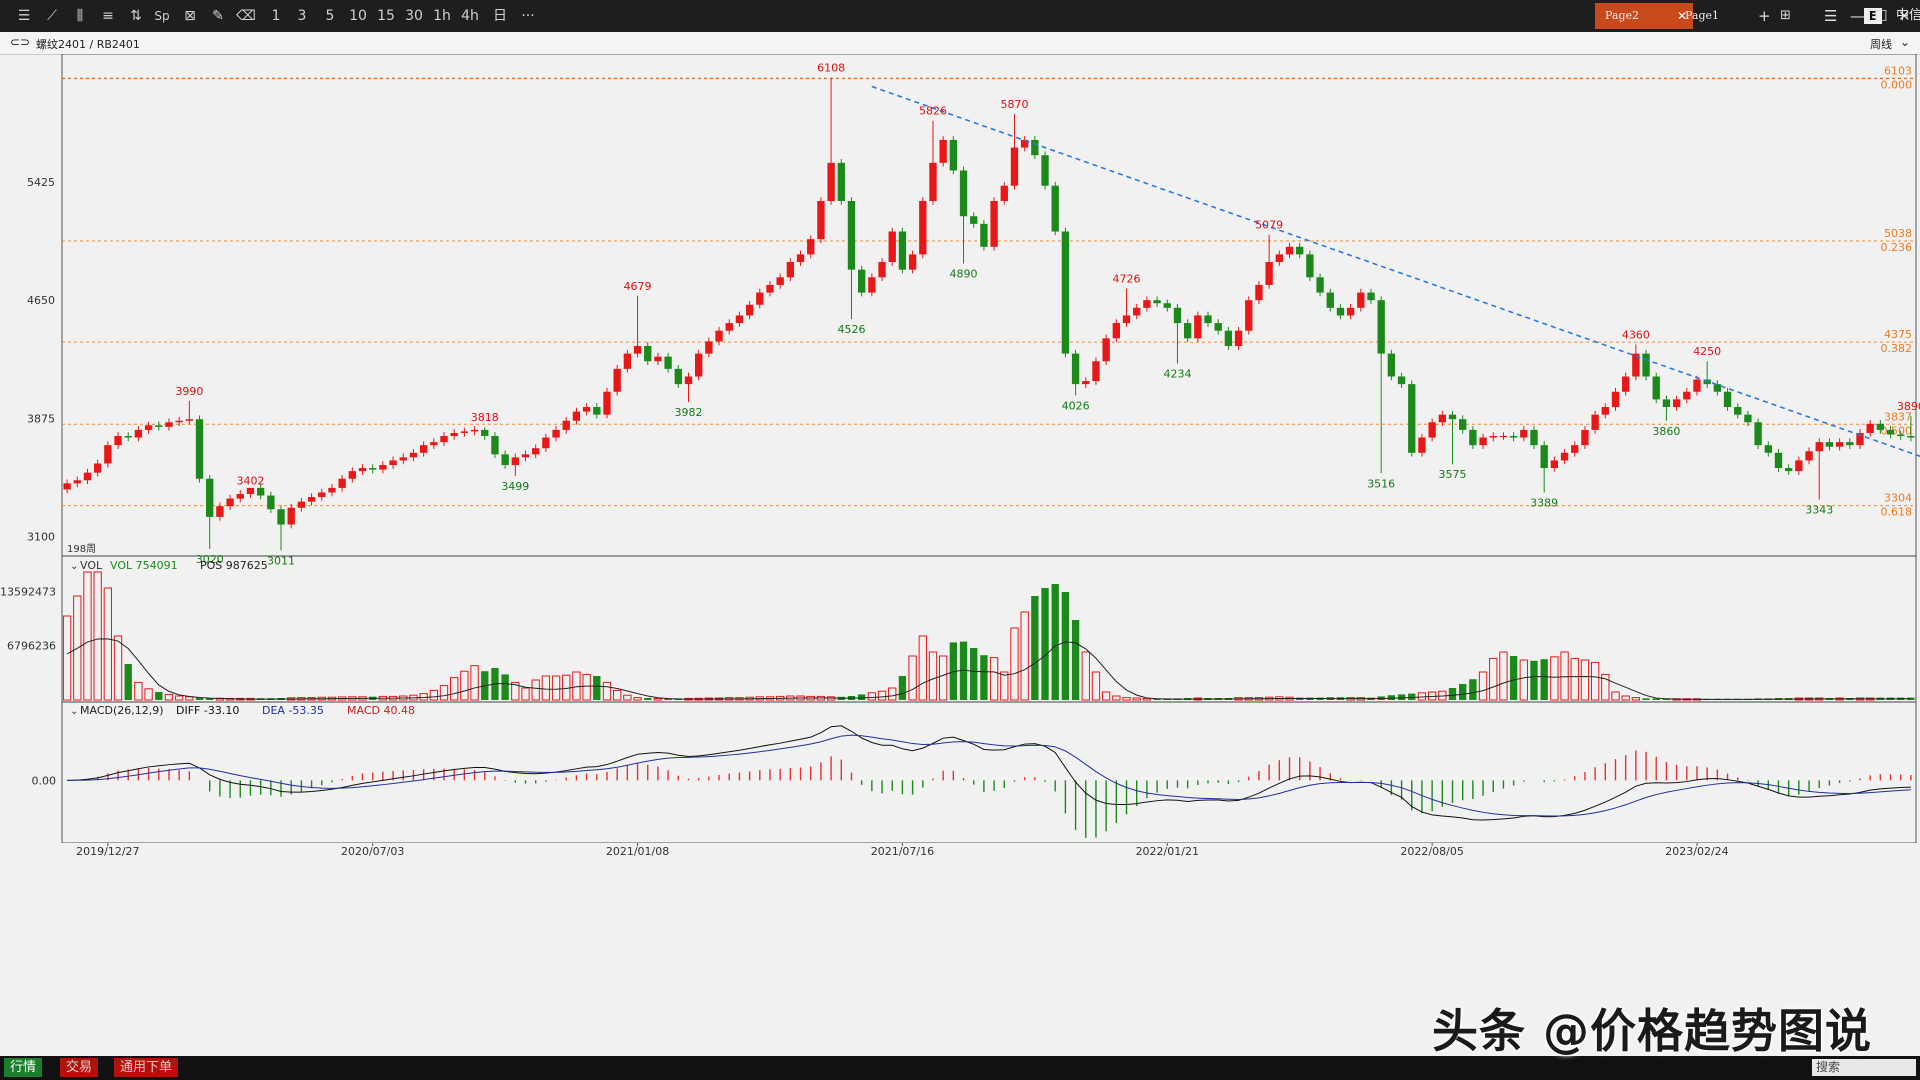 The width and height of the screenshot is (1920, 1080). Describe the element at coordinates (358, 16) in the screenshot. I see `period-10: 10` at that location.